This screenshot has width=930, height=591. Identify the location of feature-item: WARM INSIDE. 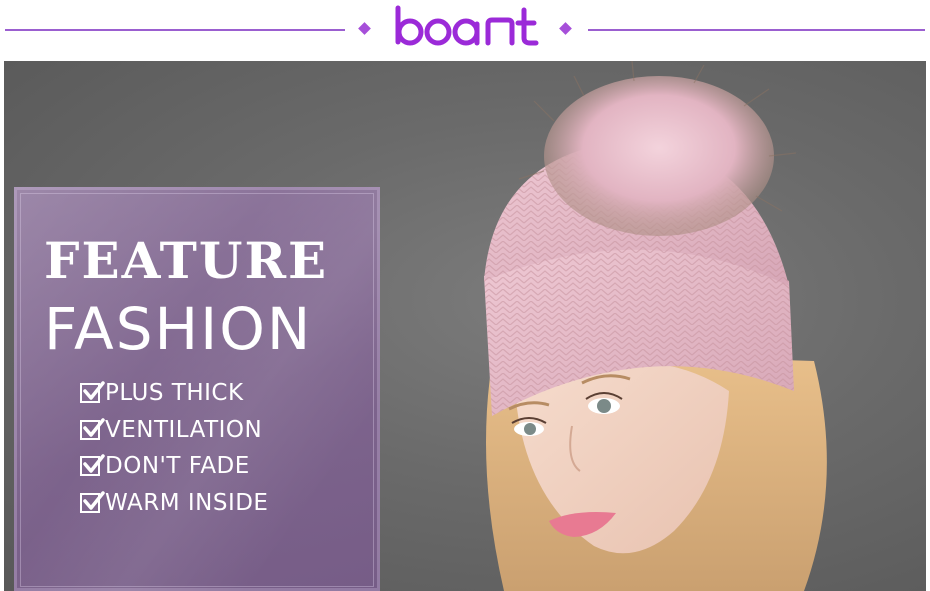
(174, 503).